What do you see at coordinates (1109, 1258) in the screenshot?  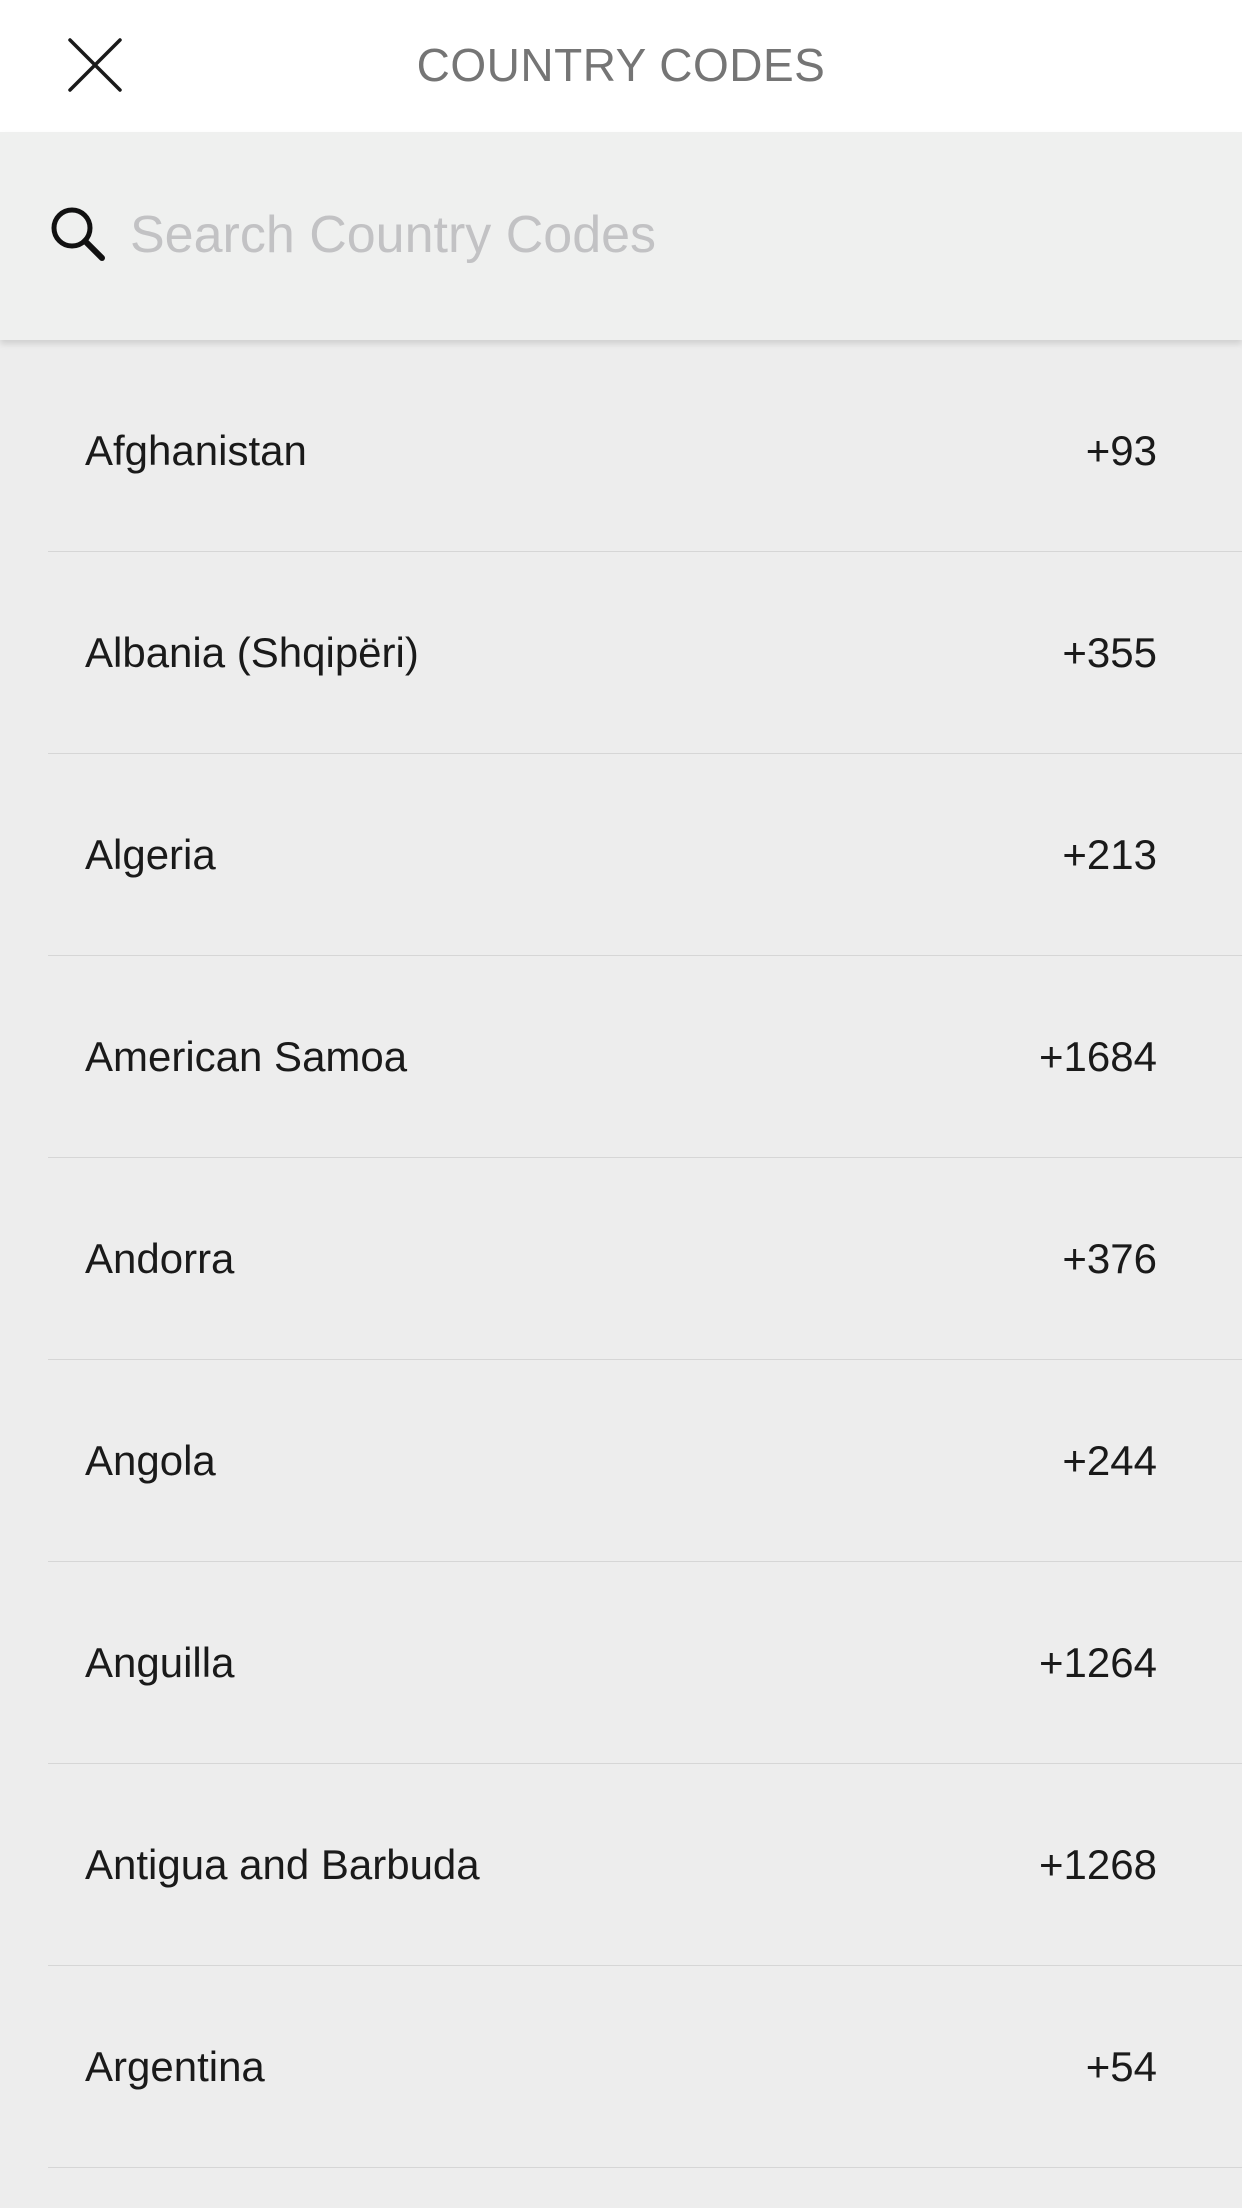 I see `country-code: +376` at bounding box center [1109, 1258].